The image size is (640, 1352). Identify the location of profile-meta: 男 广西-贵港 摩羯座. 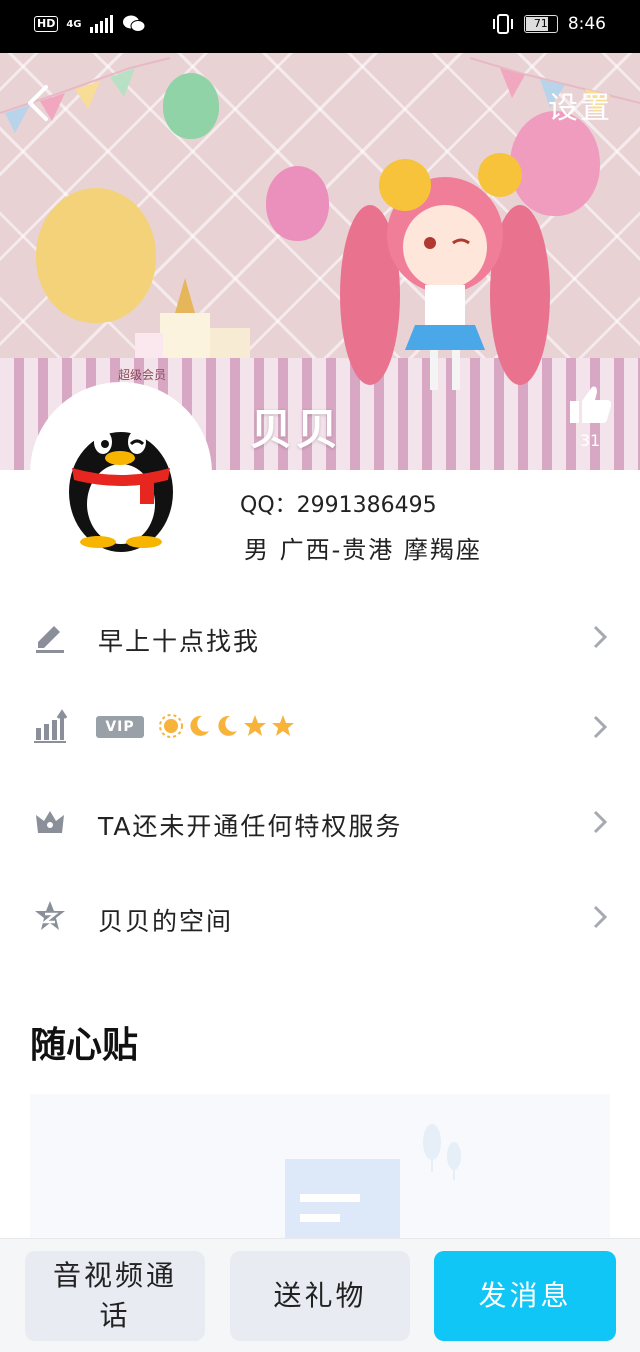
(363, 550).